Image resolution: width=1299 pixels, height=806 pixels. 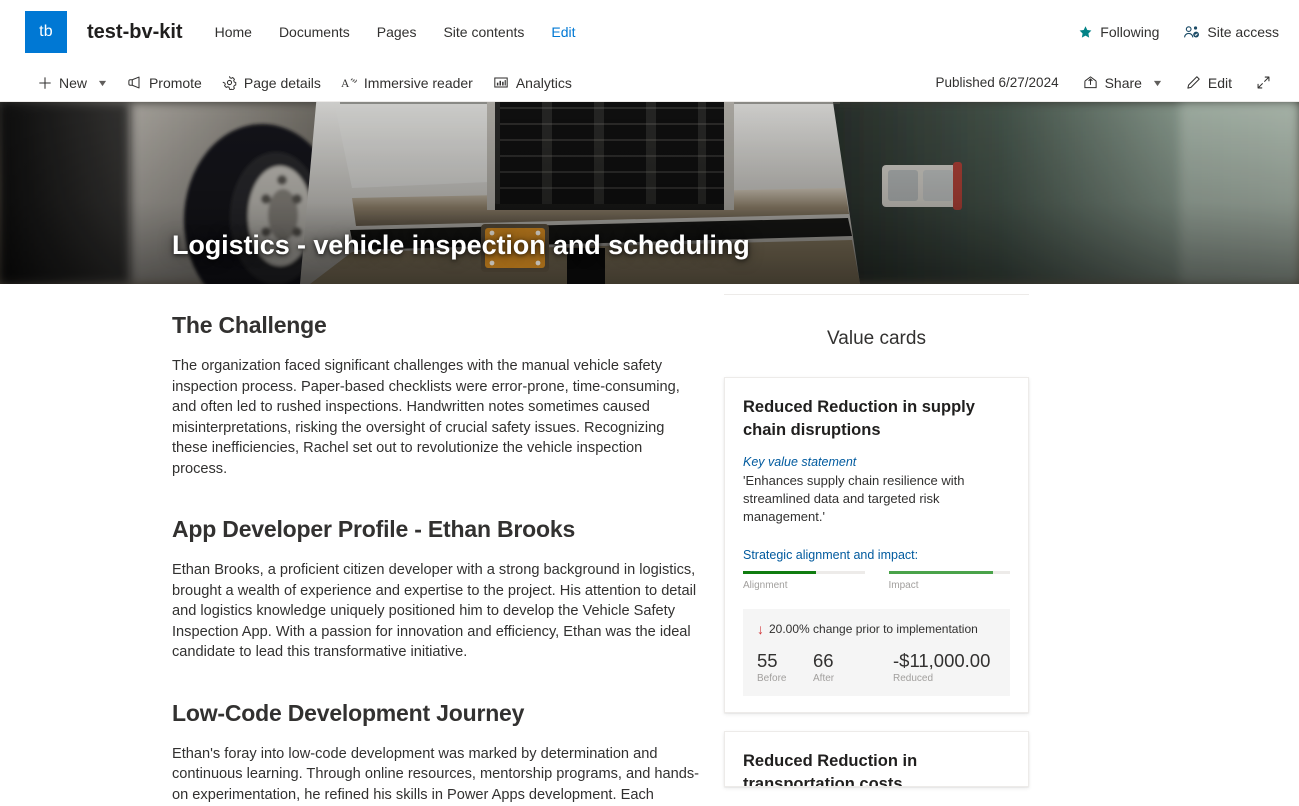 What do you see at coordinates (1243, 32) in the screenshot?
I see `site-access-label: Site access` at bounding box center [1243, 32].